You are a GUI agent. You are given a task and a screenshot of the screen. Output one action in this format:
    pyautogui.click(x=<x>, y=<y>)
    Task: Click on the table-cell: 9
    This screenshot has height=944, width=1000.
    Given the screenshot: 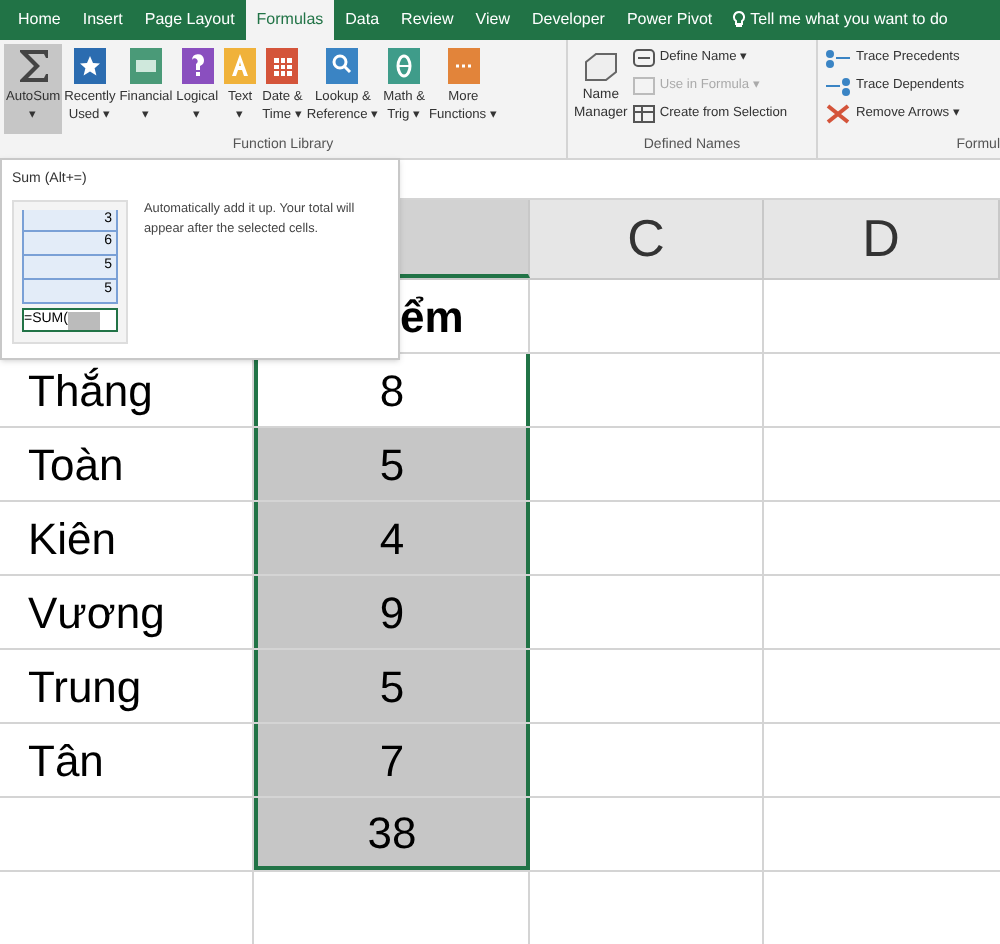 What is the action you would take?
    pyautogui.click(x=392, y=612)
    